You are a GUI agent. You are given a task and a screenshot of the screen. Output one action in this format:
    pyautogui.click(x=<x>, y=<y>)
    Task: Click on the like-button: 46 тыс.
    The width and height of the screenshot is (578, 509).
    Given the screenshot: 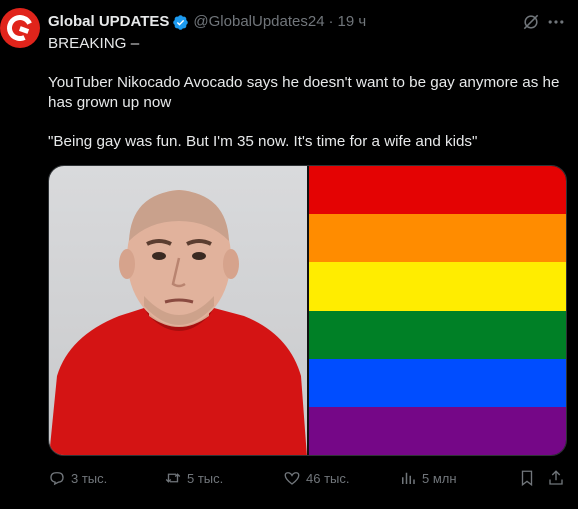 What is the action you would take?
    pyautogui.click(x=316, y=478)
    